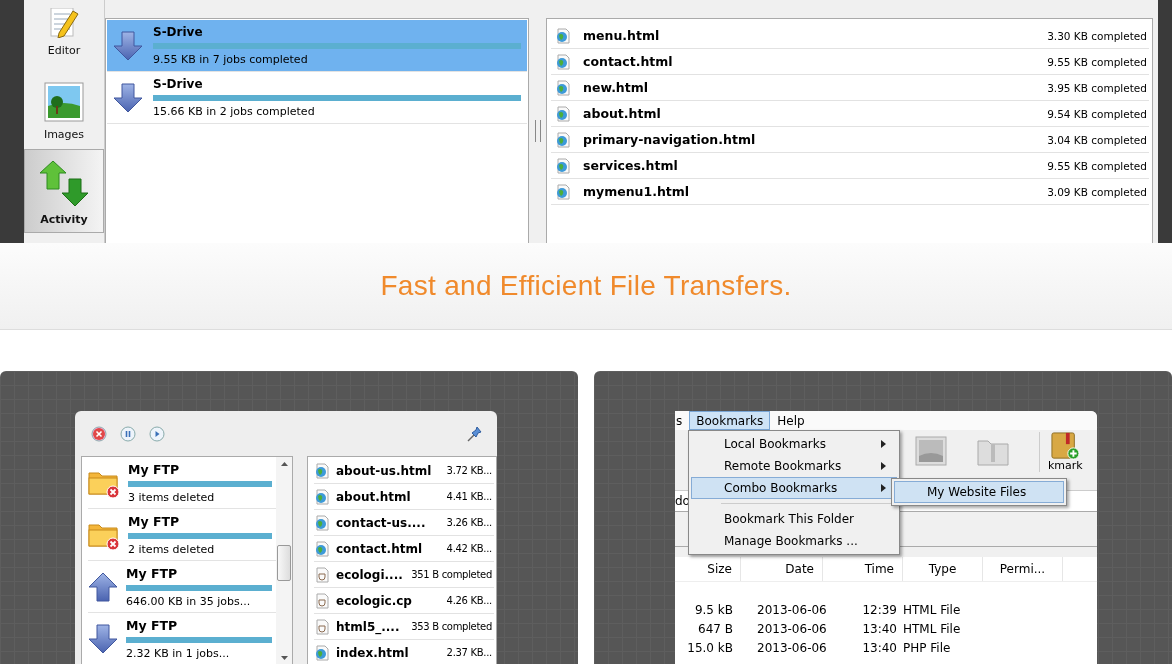 The image size is (1172, 664). What do you see at coordinates (284, 658) in the screenshot?
I see `scroll-down-arrow-icon` at bounding box center [284, 658].